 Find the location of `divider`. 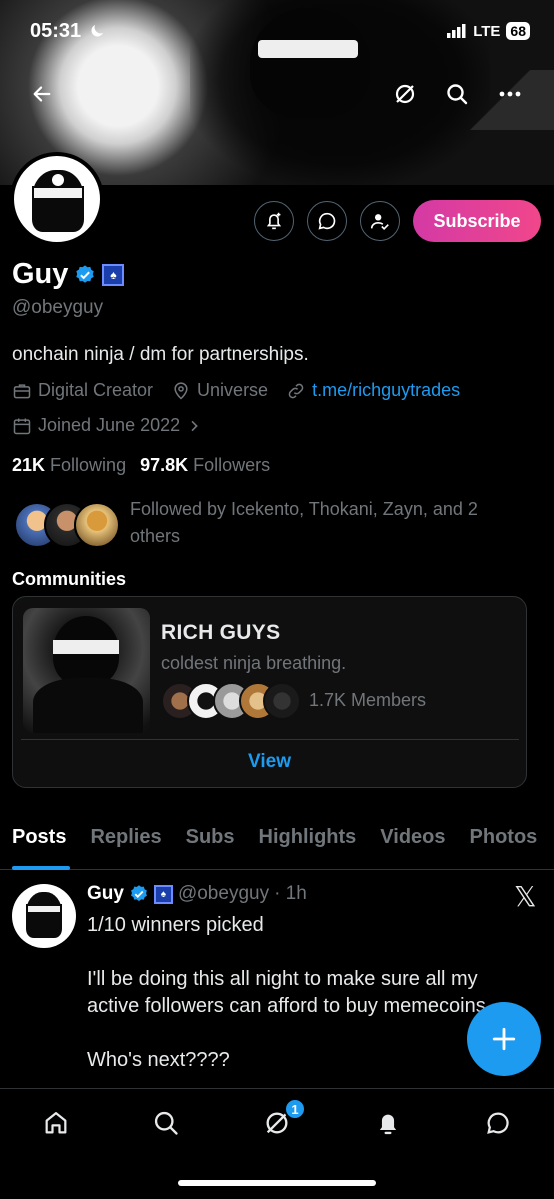

divider is located at coordinates (270, 739).